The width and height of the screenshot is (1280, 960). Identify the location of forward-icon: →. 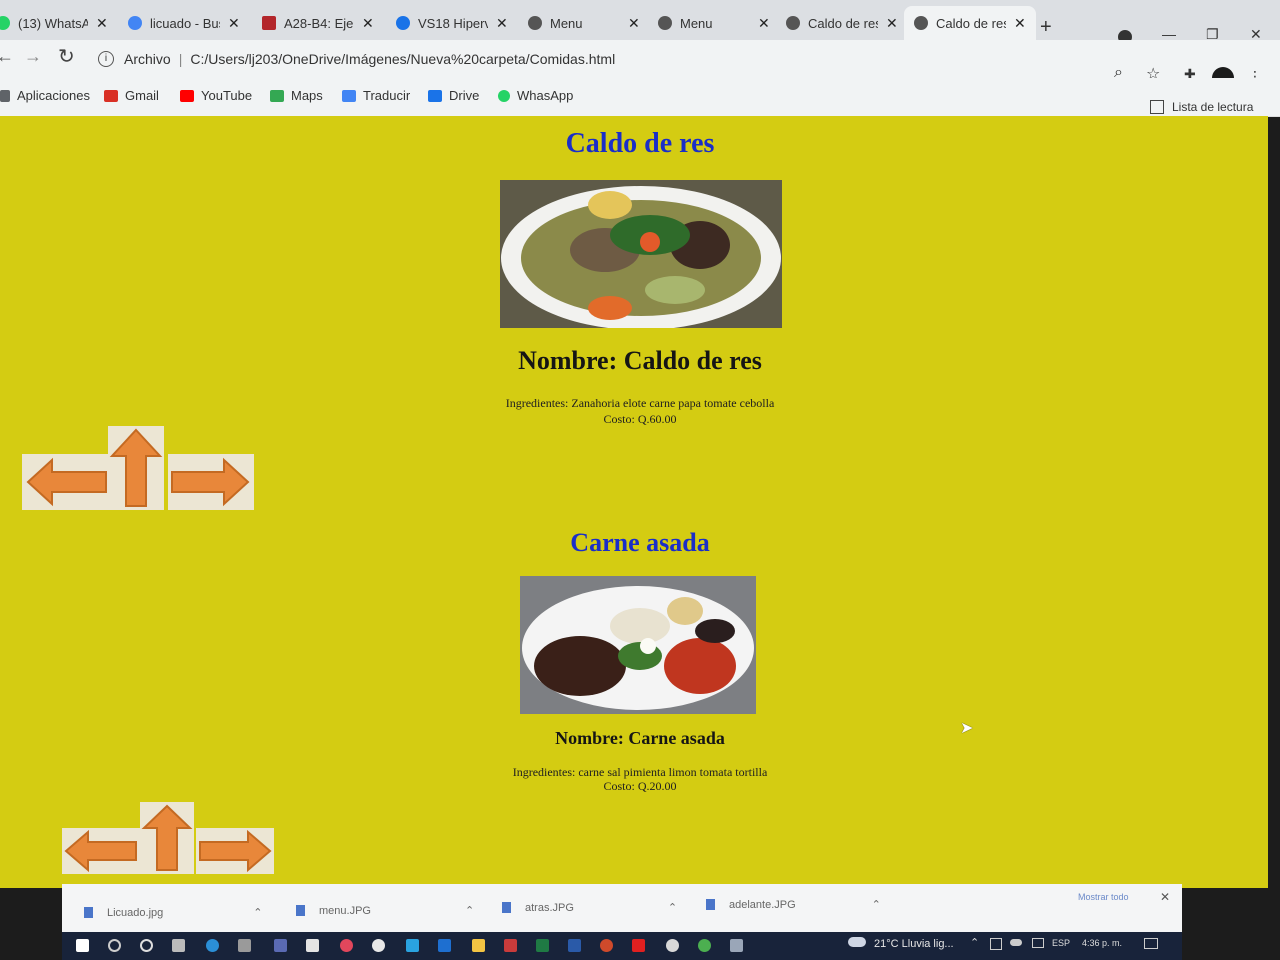
(33, 56).